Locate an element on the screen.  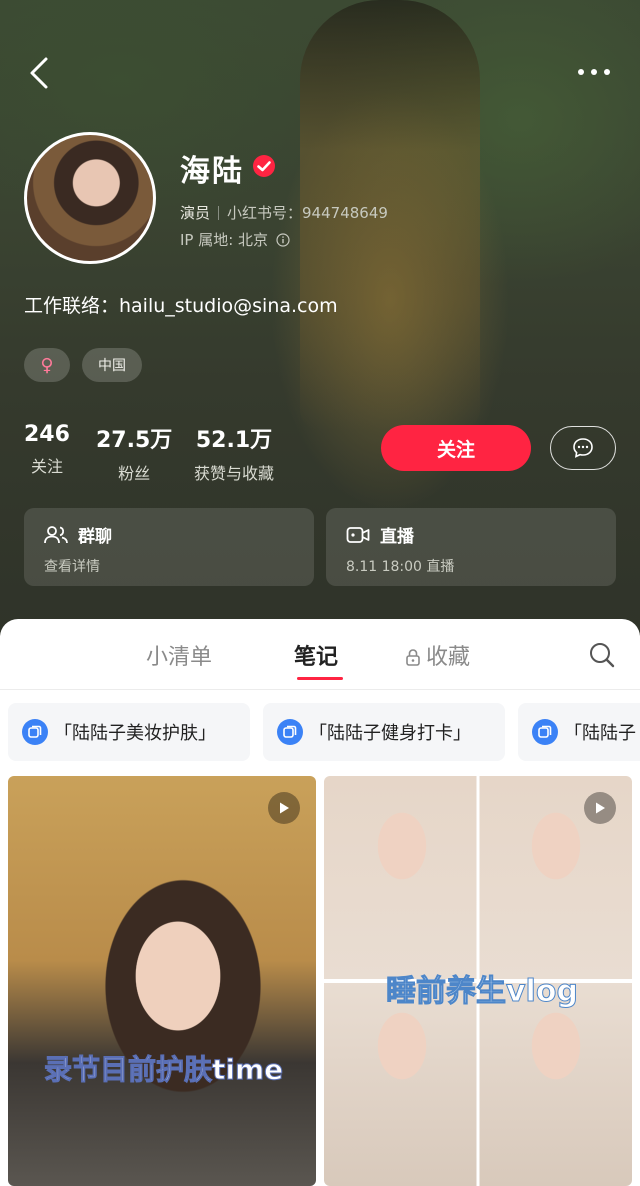
live-subtitle: 8.11 18:00 直播 is located at coordinates (400, 567).